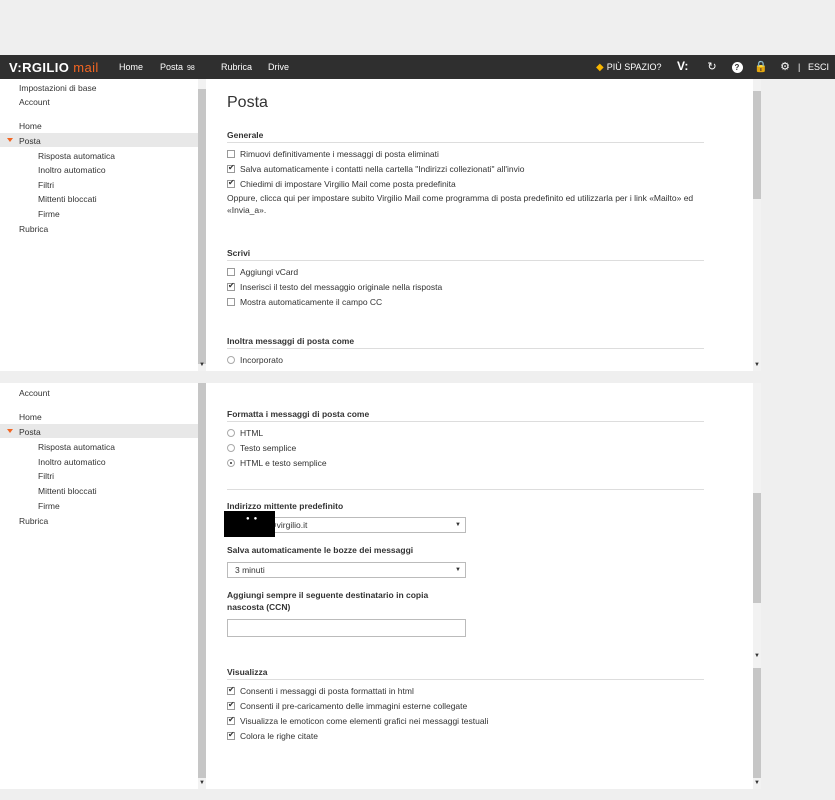 This screenshot has height=800, width=835. Describe the element at coordinates (247, 102) in the screenshot. I see `page-title: Posta` at that location.